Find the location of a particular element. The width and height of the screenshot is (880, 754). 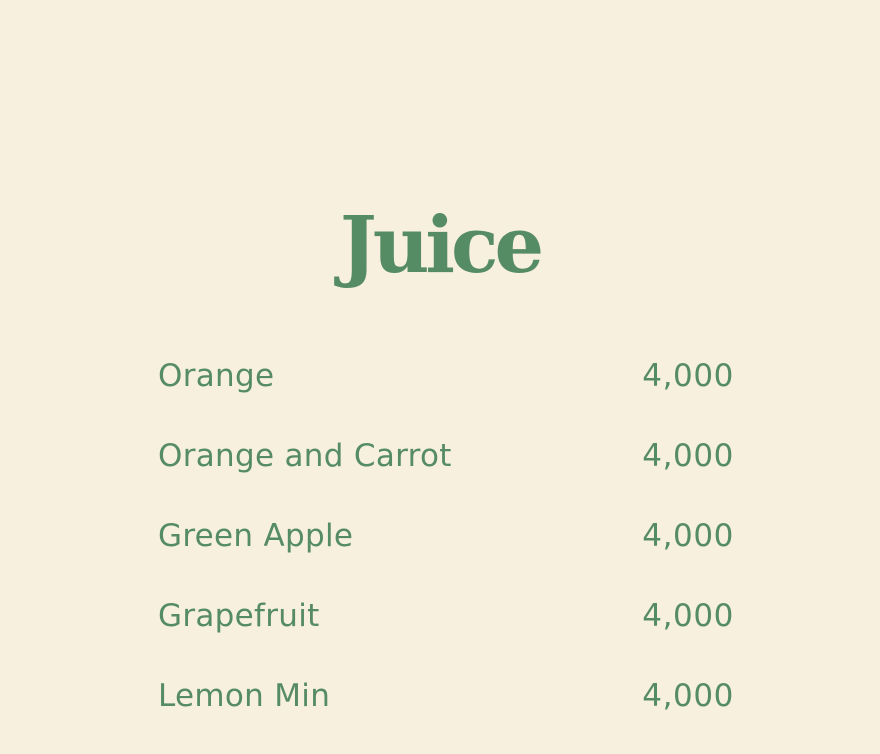

menu-item-green-apple: Green Apple 4,000 is located at coordinates (446, 554).